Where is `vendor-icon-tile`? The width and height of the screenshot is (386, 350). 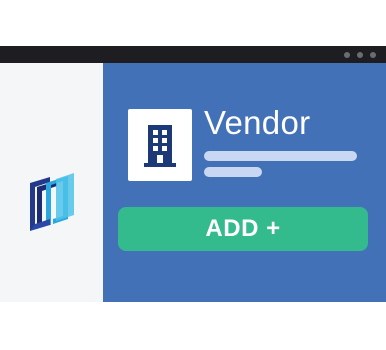
vendor-icon-tile is located at coordinates (160, 145).